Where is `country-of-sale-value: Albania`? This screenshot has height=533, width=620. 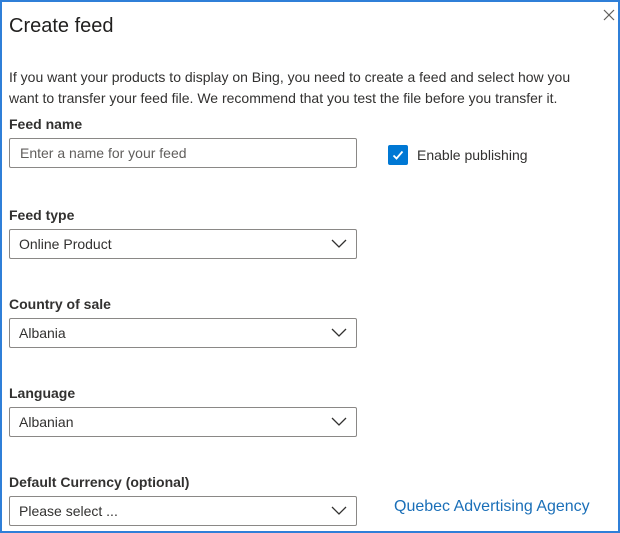
country-of-sale-value: Albania is located at coordinates (42, 333).